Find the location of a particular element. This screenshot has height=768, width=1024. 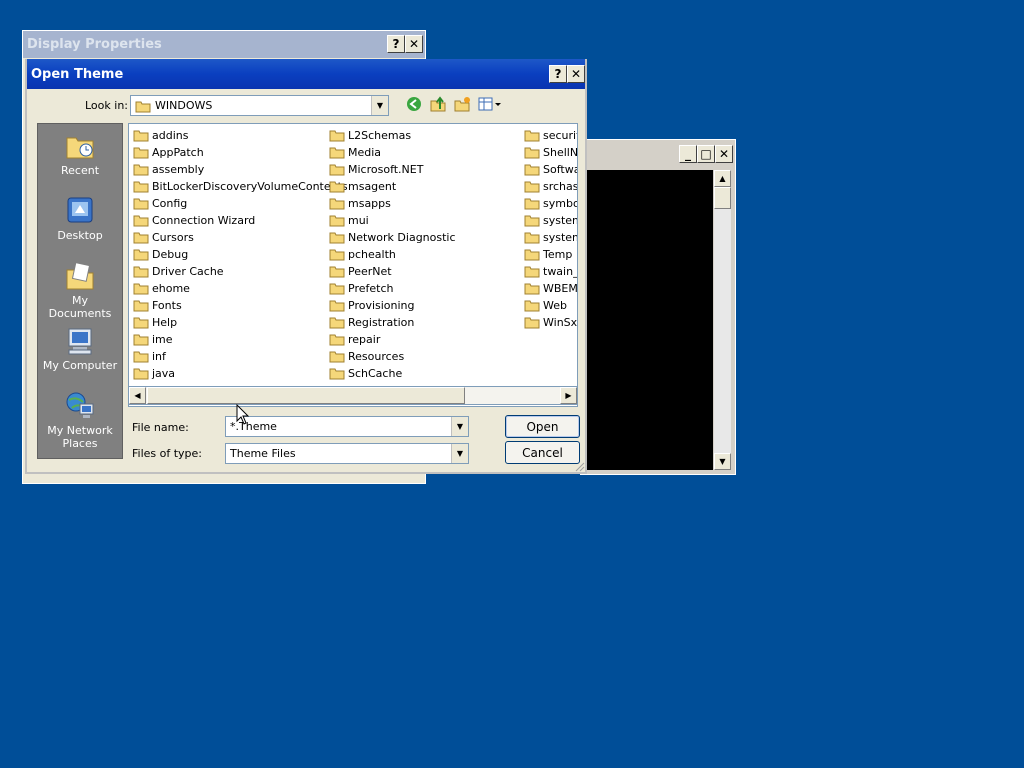

folder-name: Microsoft.NET is located at coordinates (386, 169).